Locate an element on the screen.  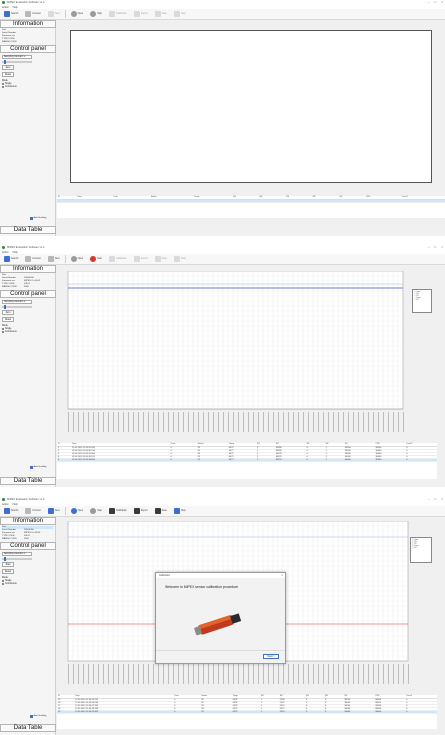
legend-item: — SU is located at coordinates (422, 300).